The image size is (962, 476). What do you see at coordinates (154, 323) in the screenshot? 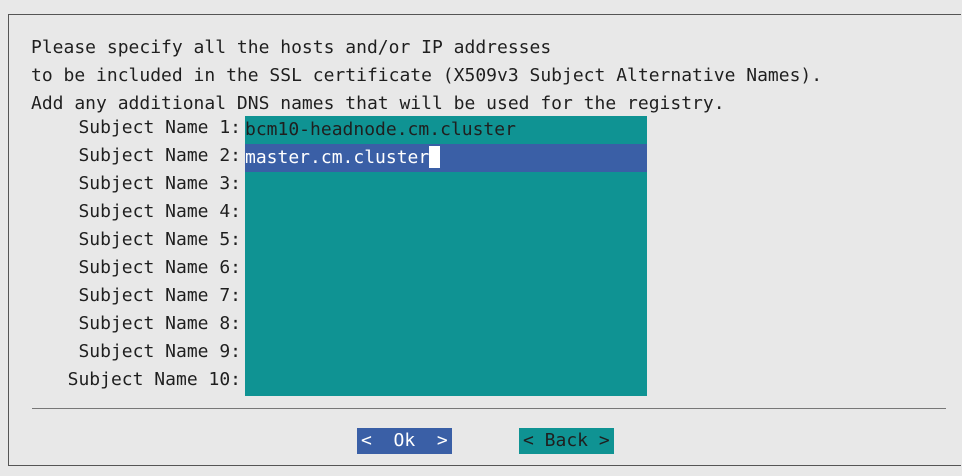
I see `subject-label-8: Subject Name 8:` at bounding box center [154, 323].